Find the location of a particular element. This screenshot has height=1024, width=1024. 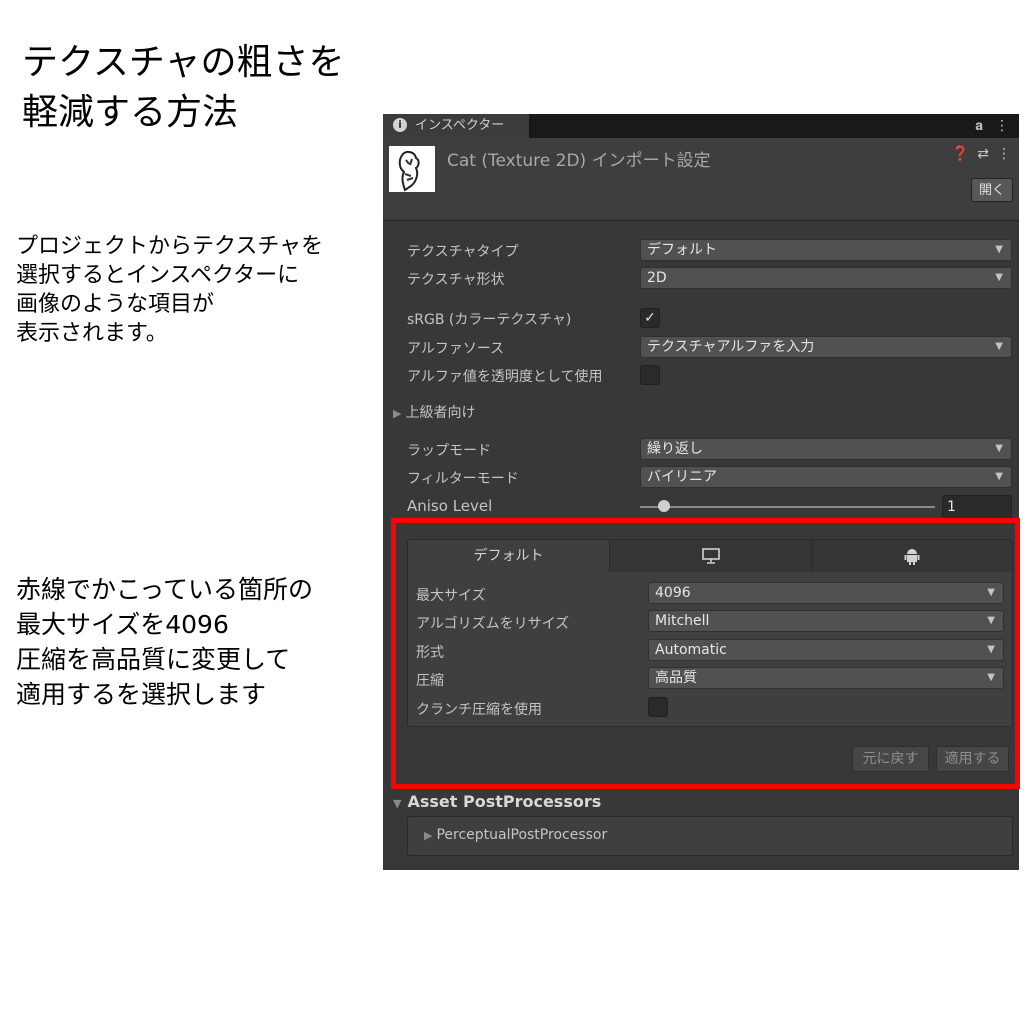

dropdown-value: 2D is located at coordinates (657, 278).